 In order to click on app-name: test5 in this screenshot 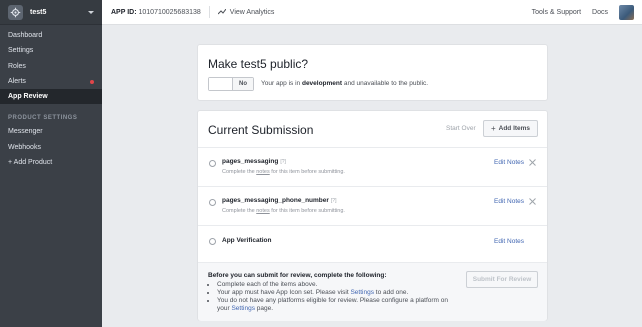, I will do `click(38, 12)`.